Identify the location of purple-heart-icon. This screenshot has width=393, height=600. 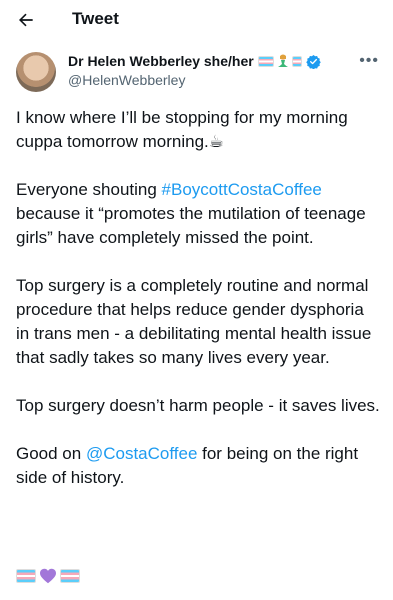
(48, 576).